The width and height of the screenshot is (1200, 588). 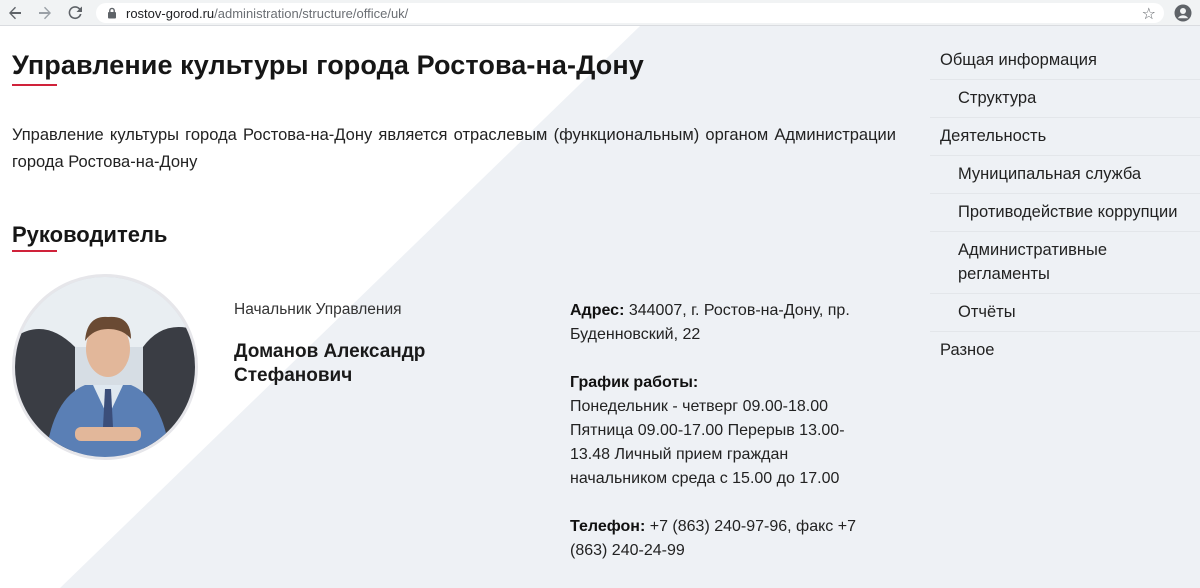 I want to click on menu-item-municipal-service: Муниципальная служба, so click(x=1065, y=175).